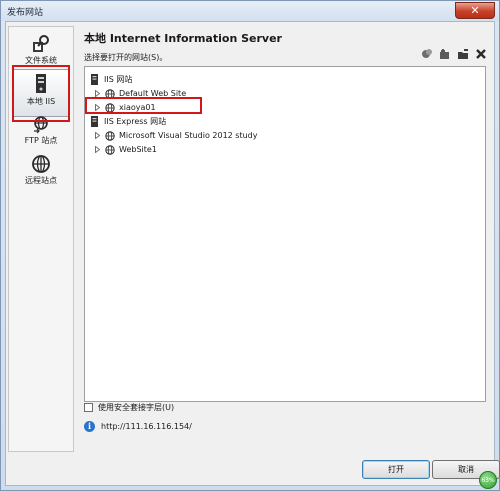  What do you see at coordinates (250, 11) in the screenshot?
I see `title-bar: 发布网站 ✕` at bounding box center [250, 11].